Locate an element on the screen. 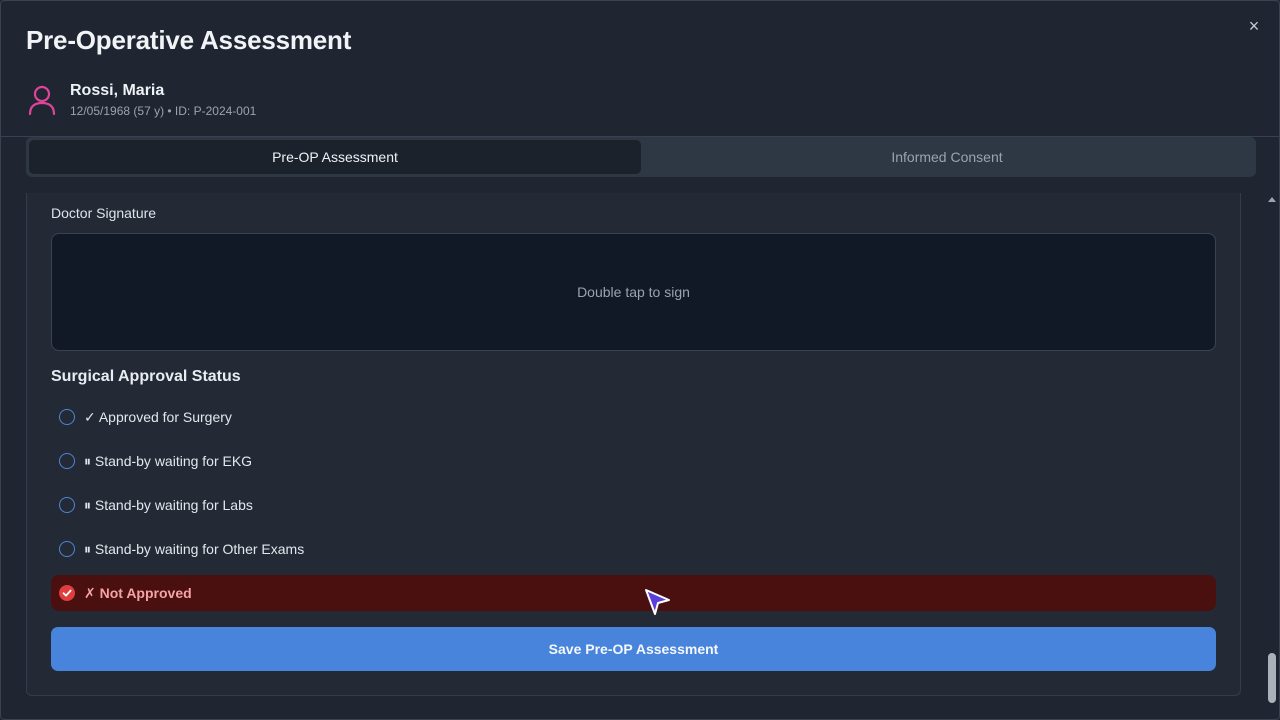 This screenshot has height=720, width=1280. signature-pad: Double tap to sign is located at coordinates (633, 292).